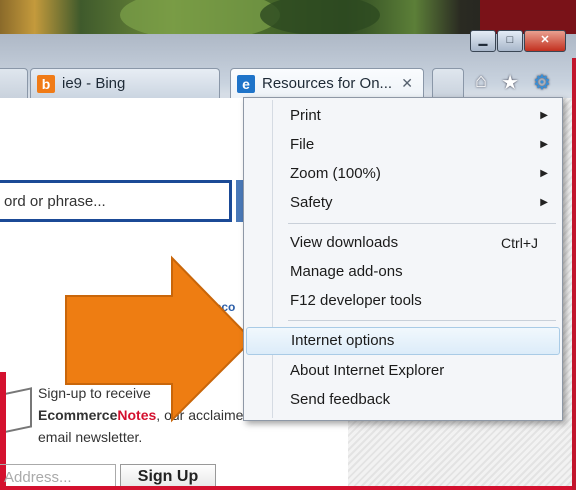 The image size is (576, 490). What do you see at coordinates (483, 41) in the screenshot?
I see `minimize-button: ▁` at bounding box center [483, 41].